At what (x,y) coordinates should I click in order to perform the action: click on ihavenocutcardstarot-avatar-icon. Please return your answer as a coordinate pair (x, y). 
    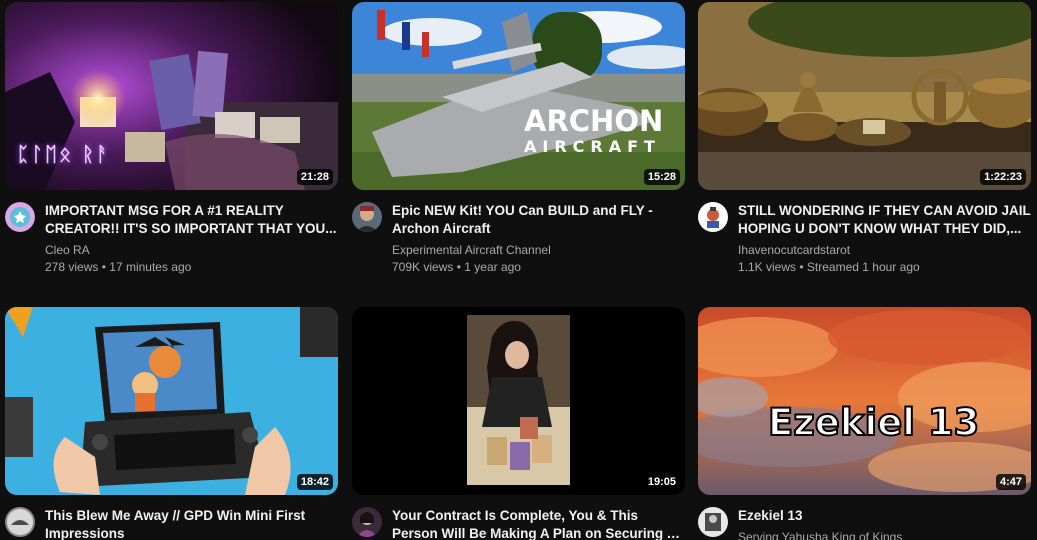
    Looking at the image, I should click on (713, 217).